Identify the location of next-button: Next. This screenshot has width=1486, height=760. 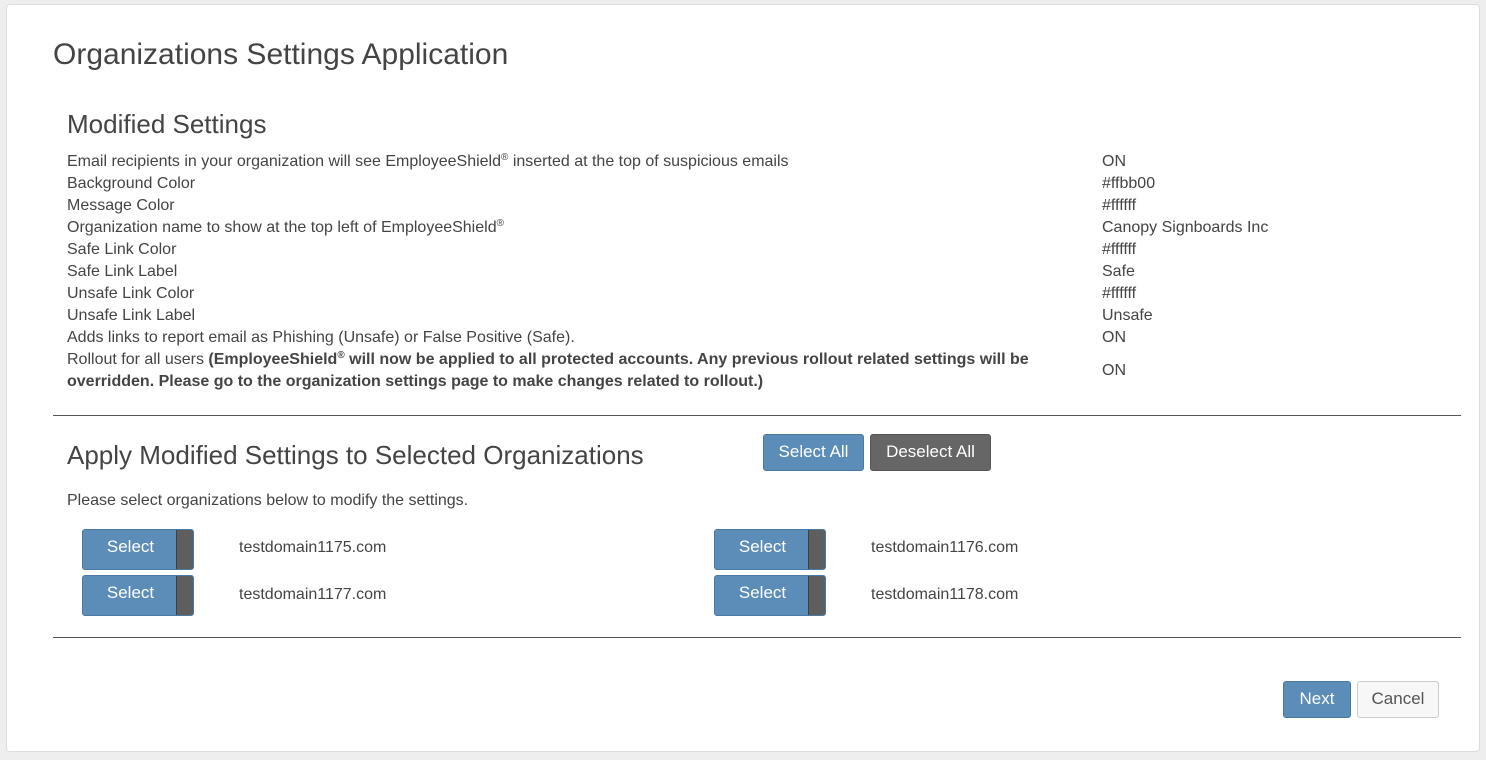
(1317, 699).